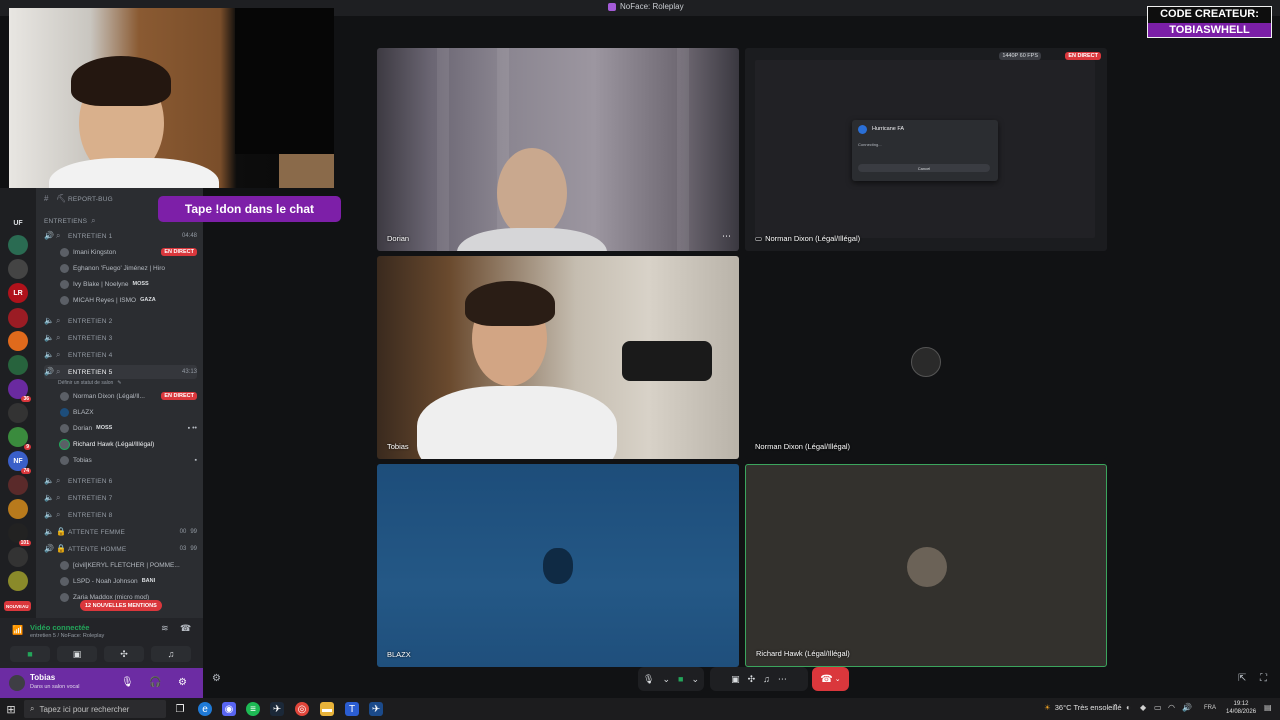  Describe the element at coordinates (128, 396) in the screenshot. I see `voice-user: Norman Dixon (Légal/Il... EN DIRECT` at that location.